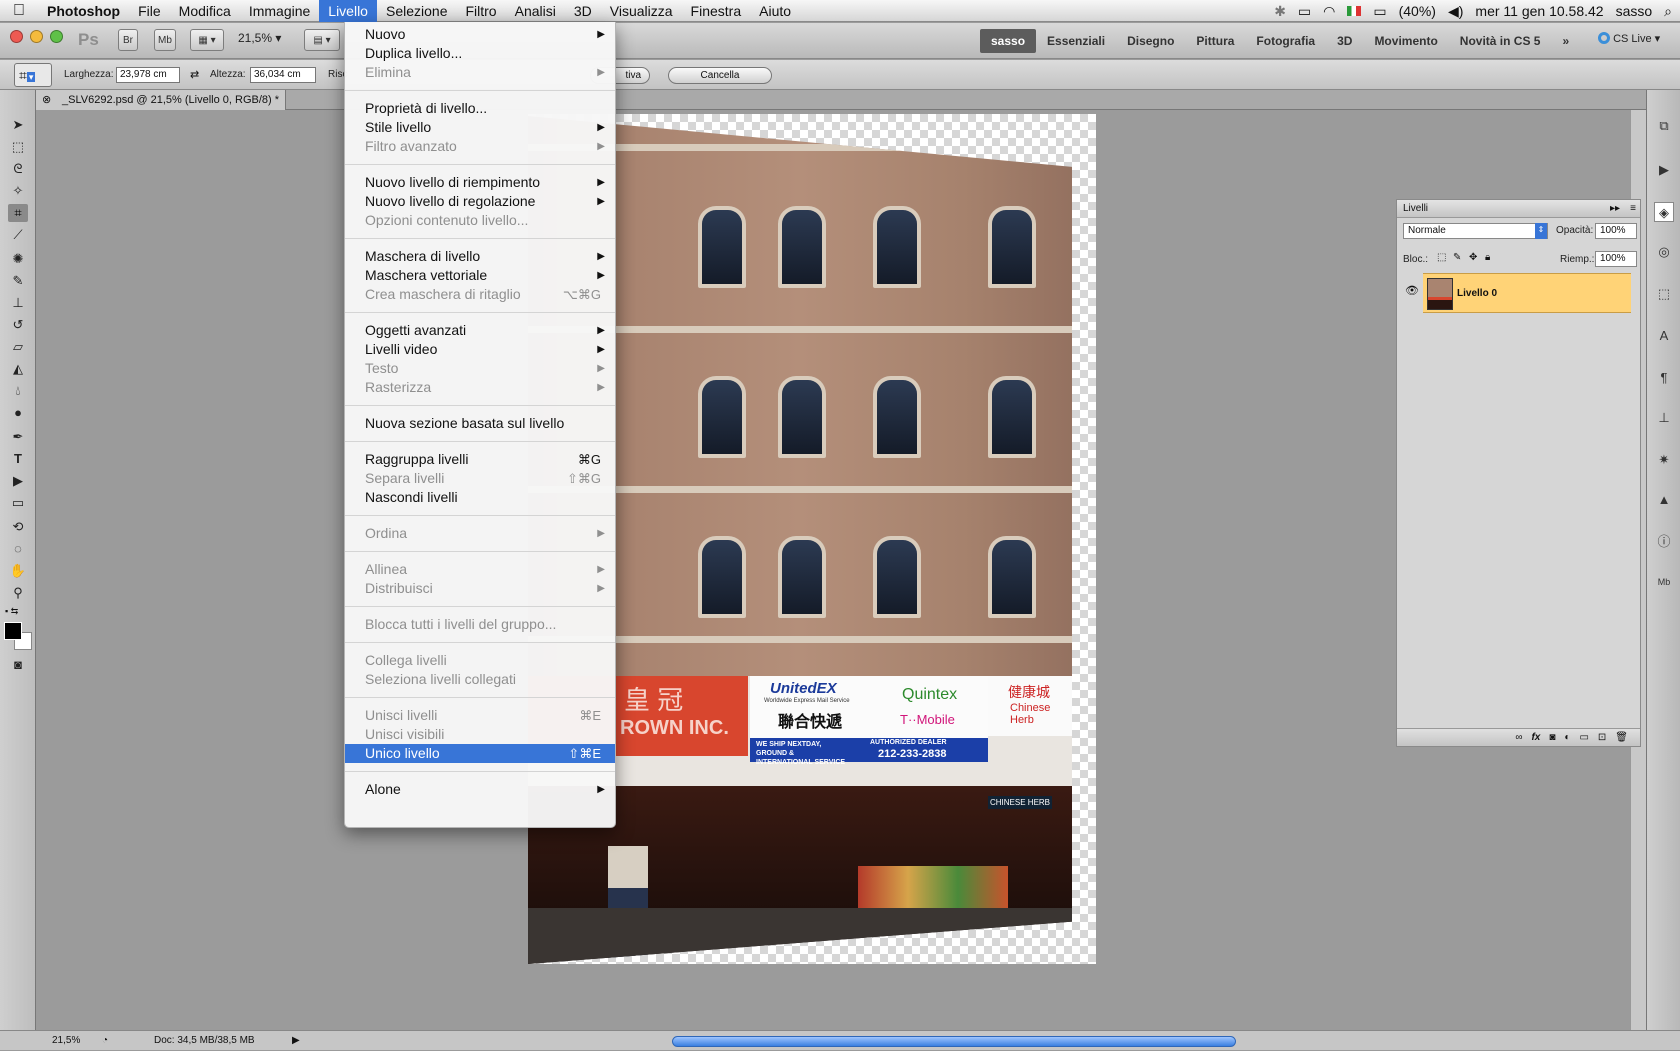 The width and height of the screenshot is (1680, 1051). What do you see at coordinates (1518, 209) in the screenshot?
I see `layers-panel-header: Livelli ▸▸ ≡` at bounding box center [1518, 209].